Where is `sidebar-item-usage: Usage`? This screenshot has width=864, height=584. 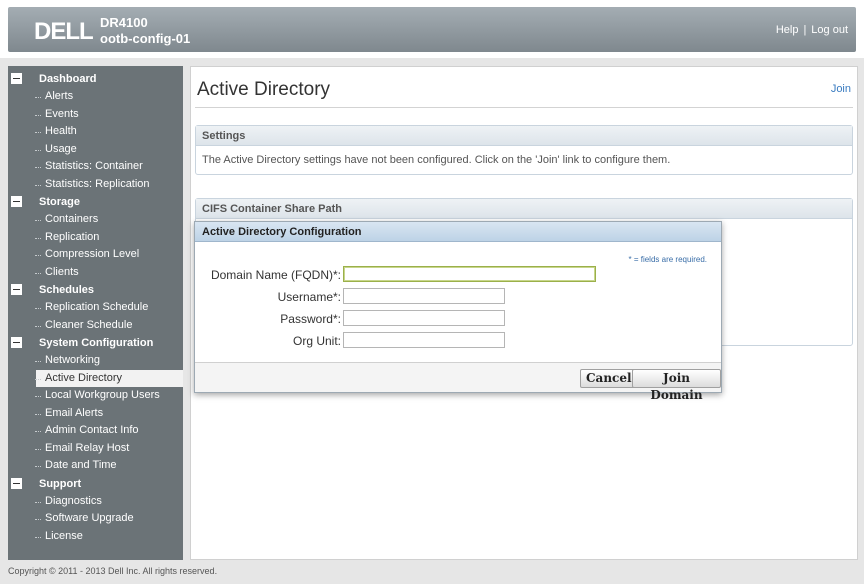
sidebar-item-usage: Usage is located at coordinates (95, 150).